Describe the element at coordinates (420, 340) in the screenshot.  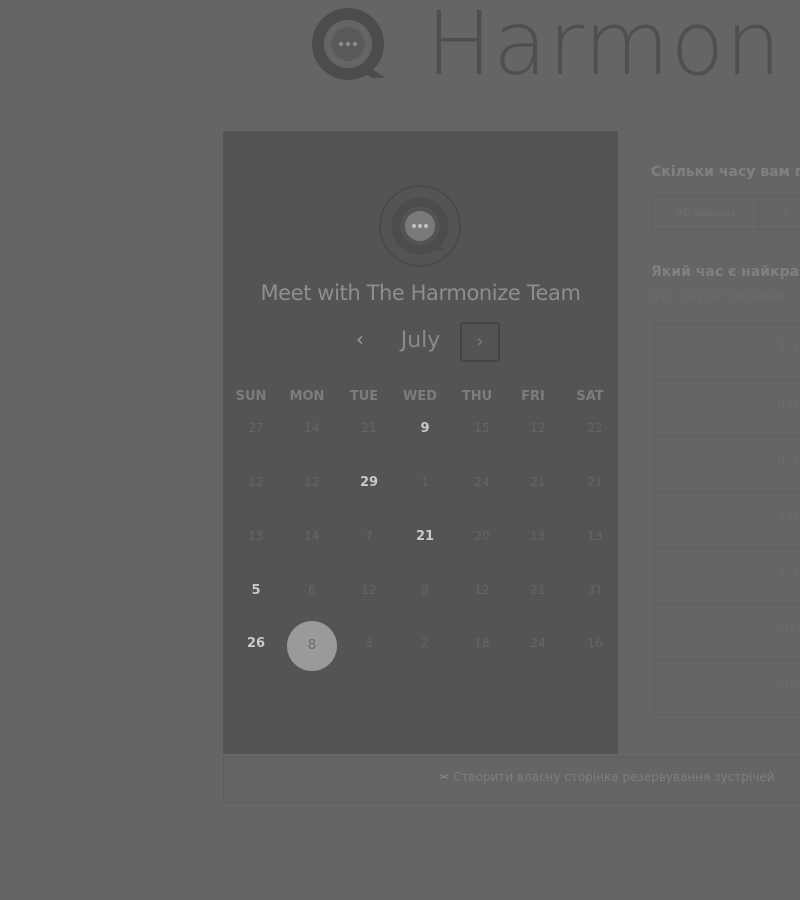
I see `month-label: July` at that location.